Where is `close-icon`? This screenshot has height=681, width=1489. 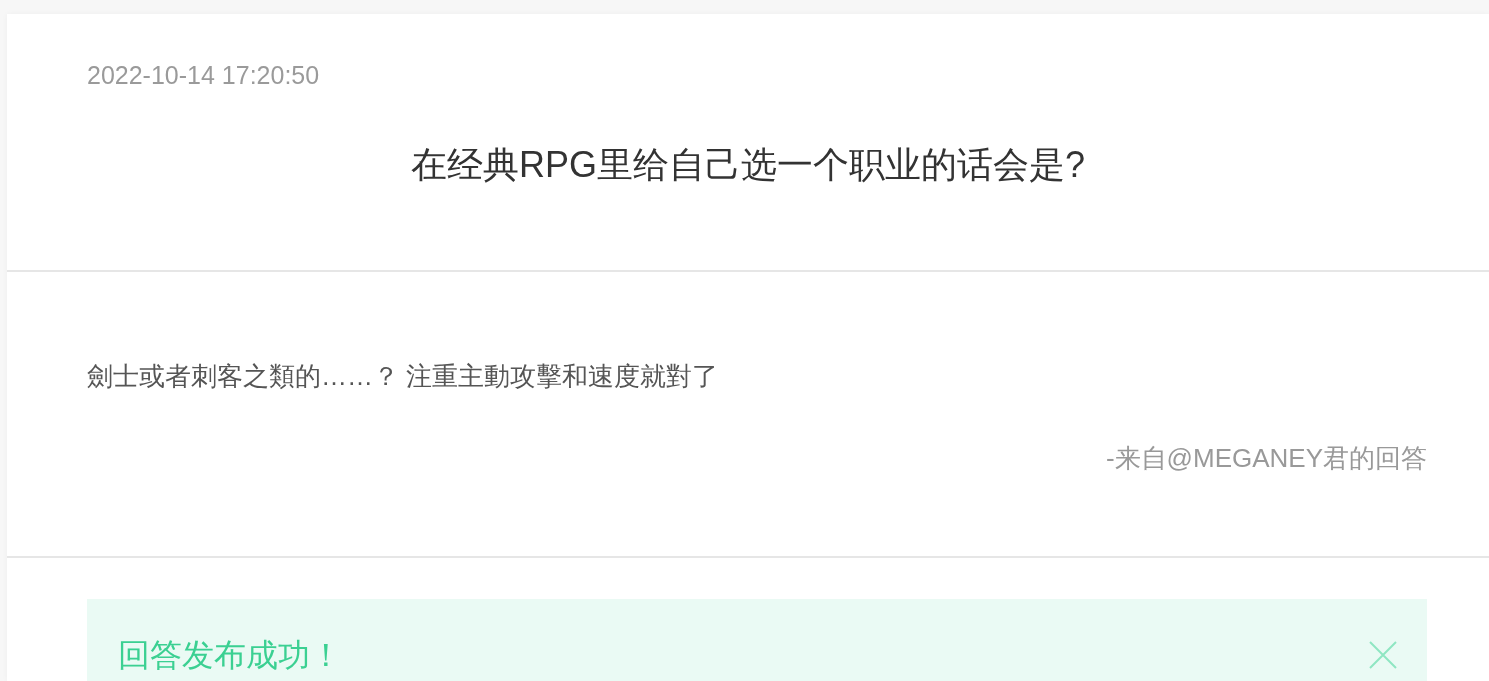
close-icon is located at coordinates (1383, 655).